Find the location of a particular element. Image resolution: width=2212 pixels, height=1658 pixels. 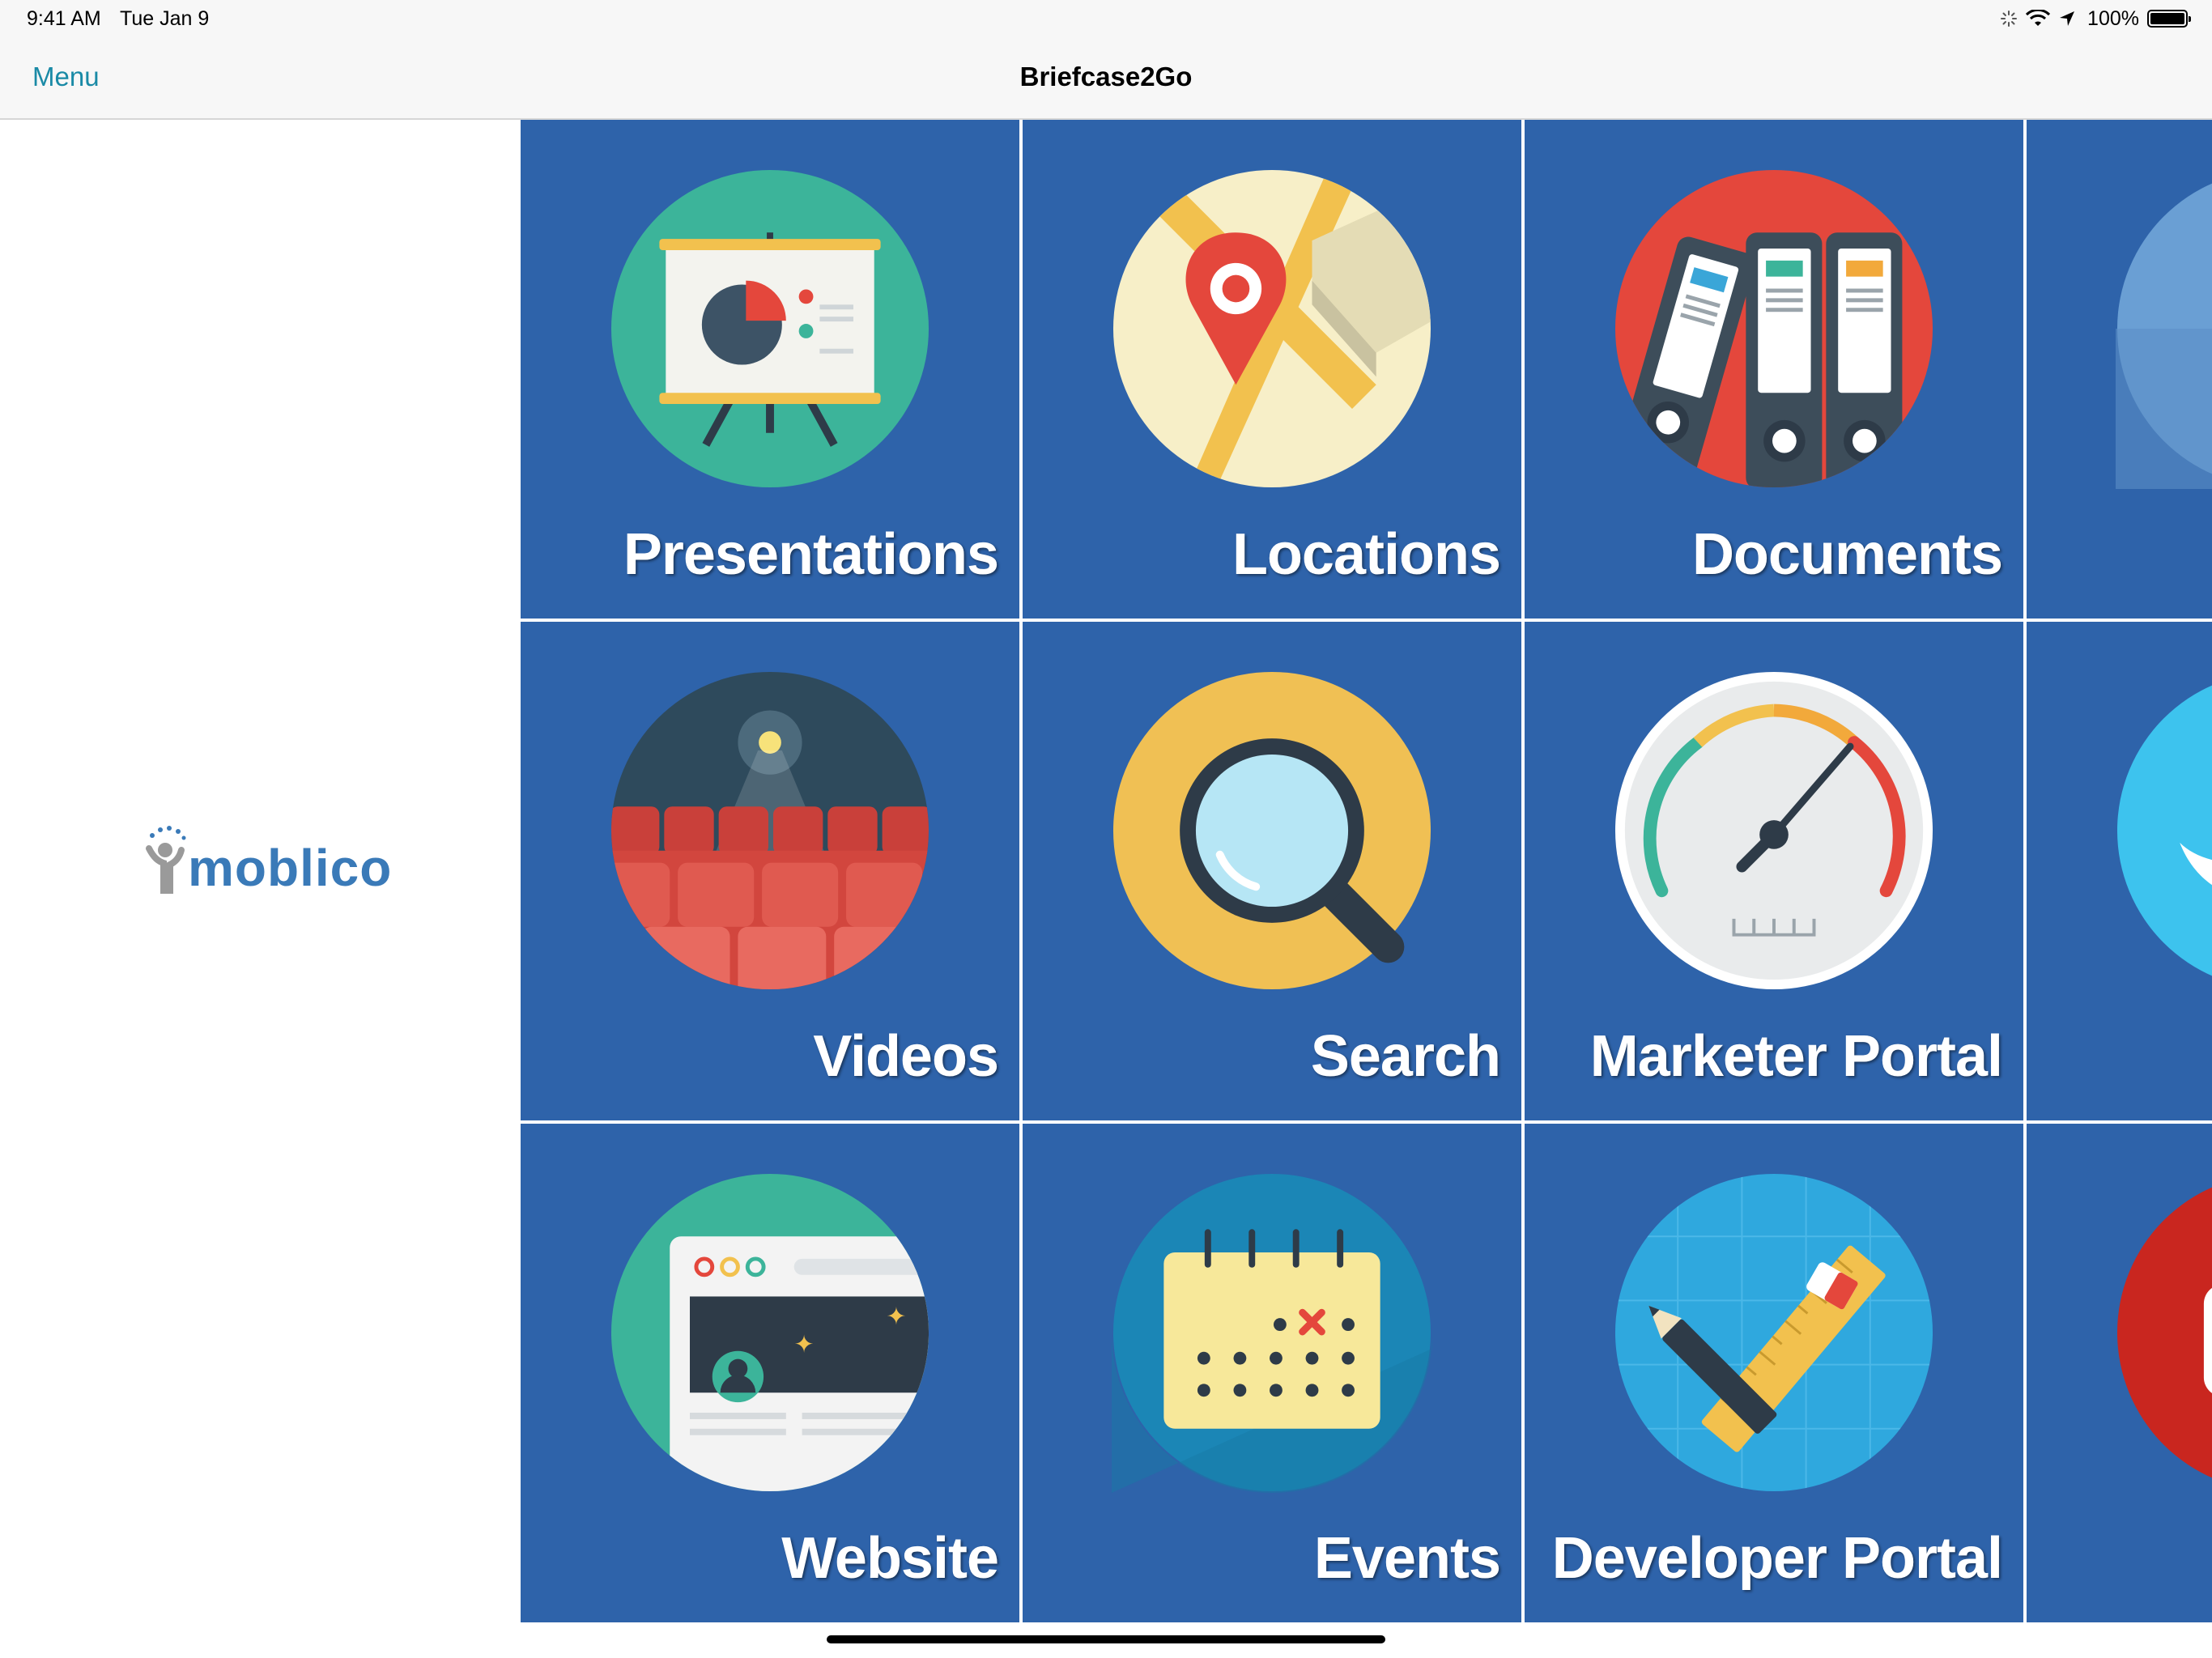

tile-videos: Videos is located at coordinates (770, 871).